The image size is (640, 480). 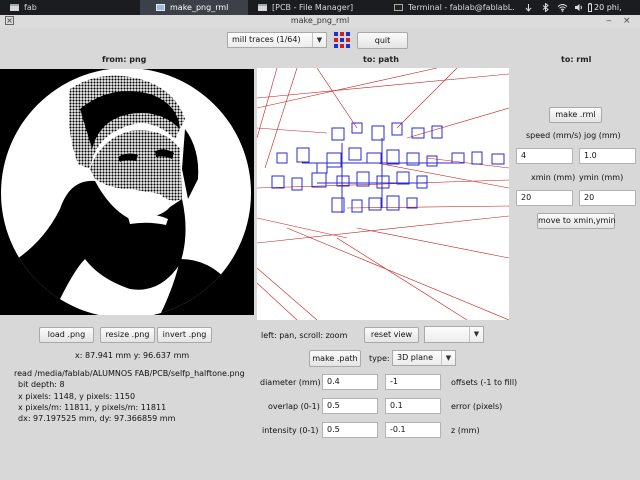 What do you see at coordinates (609, 21) in the screenshot?
I see `minimize-button: ‒` at bounding box center [609, 21].